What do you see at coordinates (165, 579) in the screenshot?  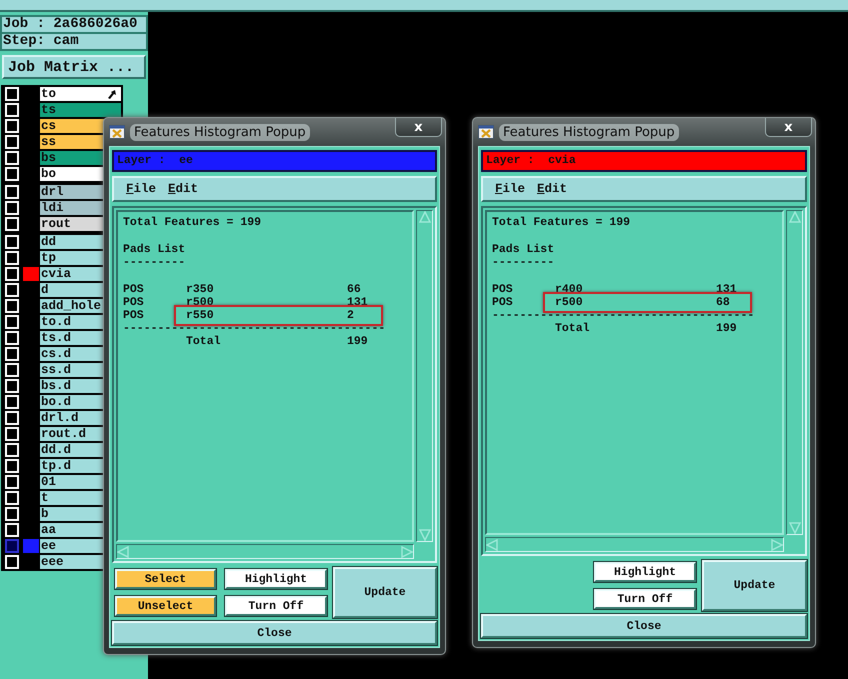 I see `select-button: Select` at bounding box center [165, 579].